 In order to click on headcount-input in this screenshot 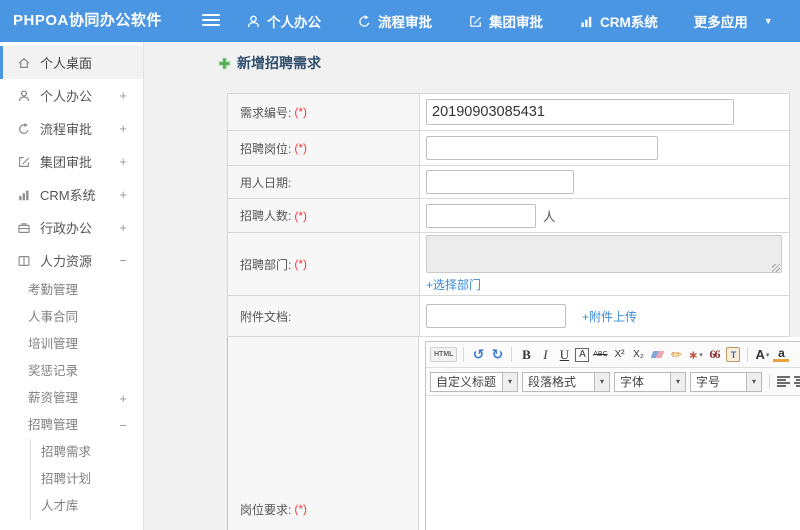, I will do `click(481, 215)`.